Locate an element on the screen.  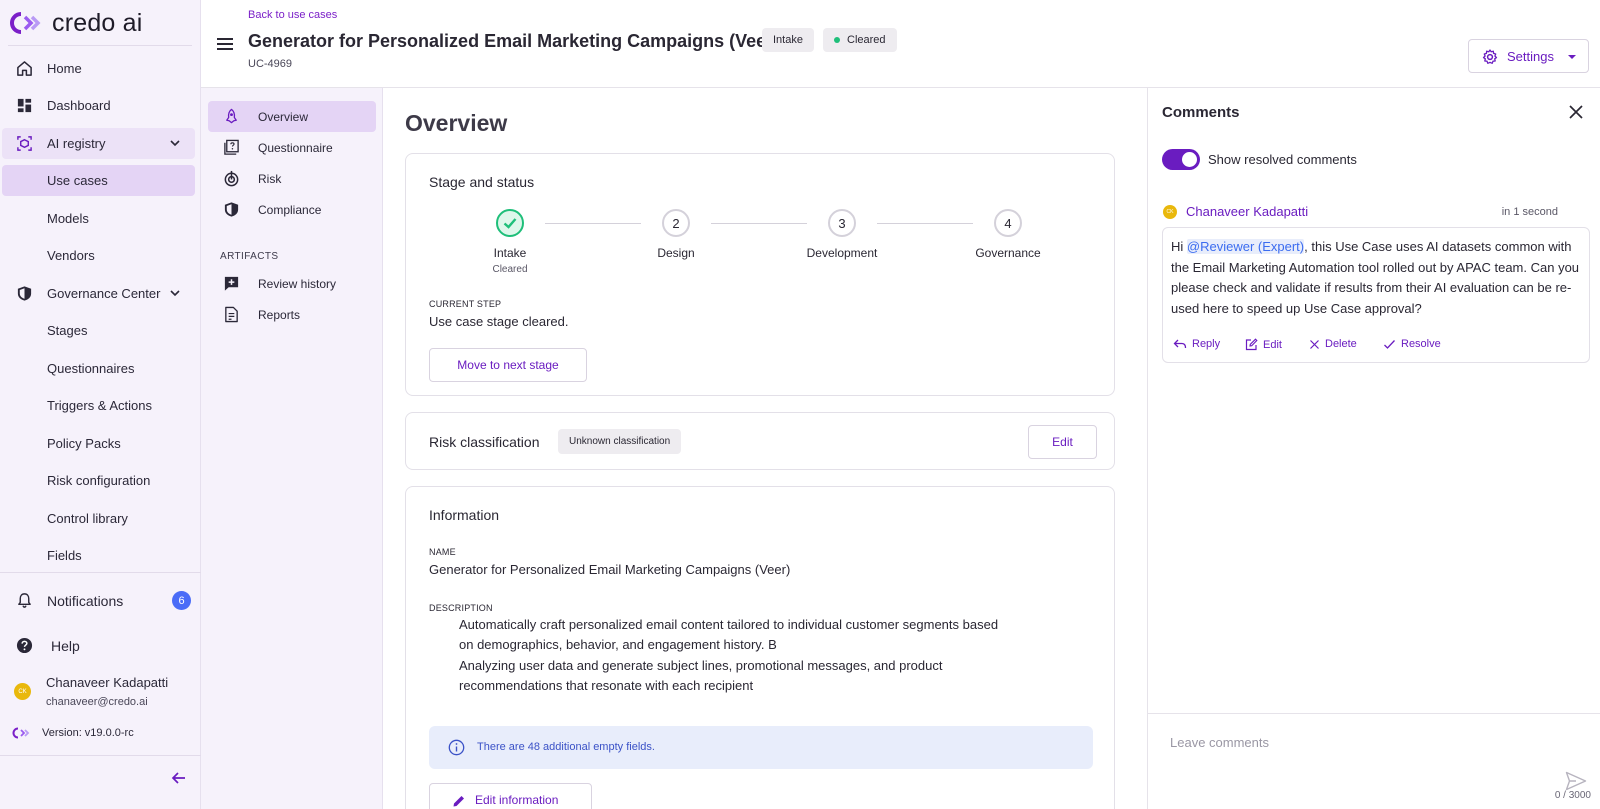
bell-icon is located at coordinates (24, 600).